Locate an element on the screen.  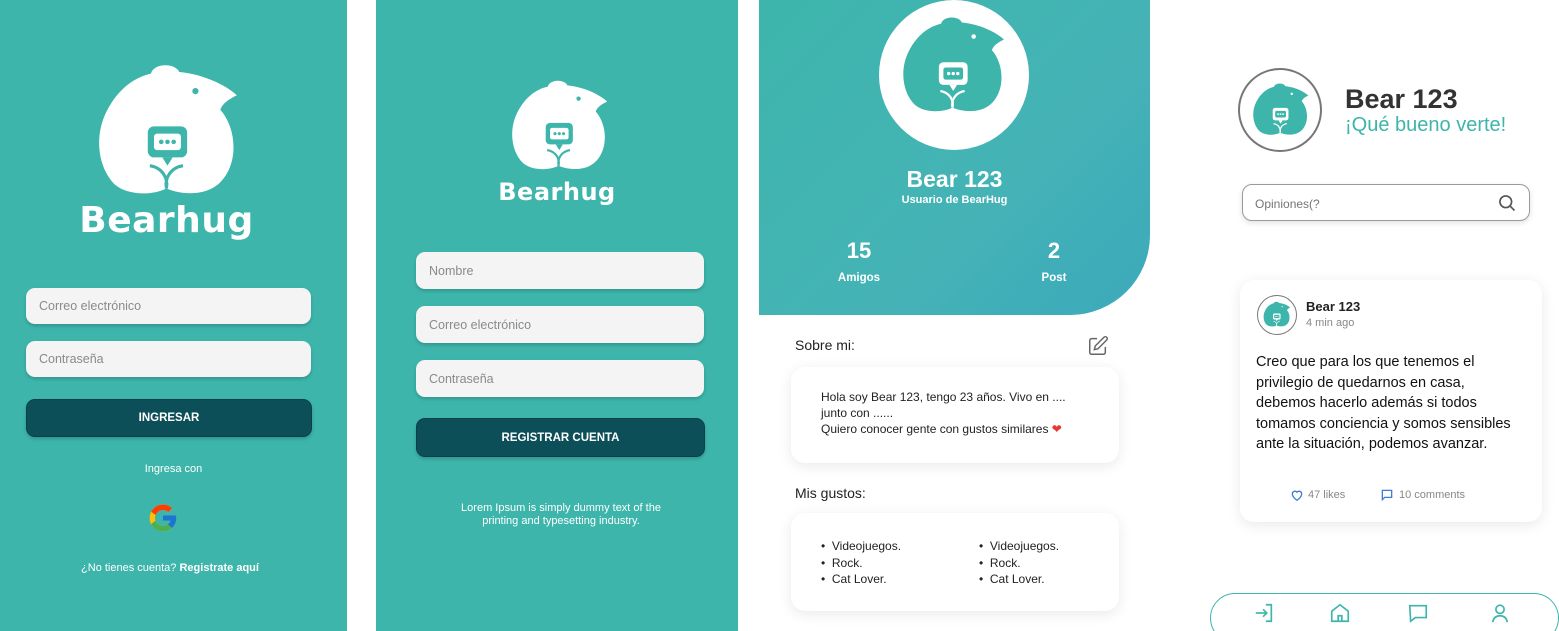
no-account-text: ¿No tienes cuenta? is located at coordinates (129, 568).